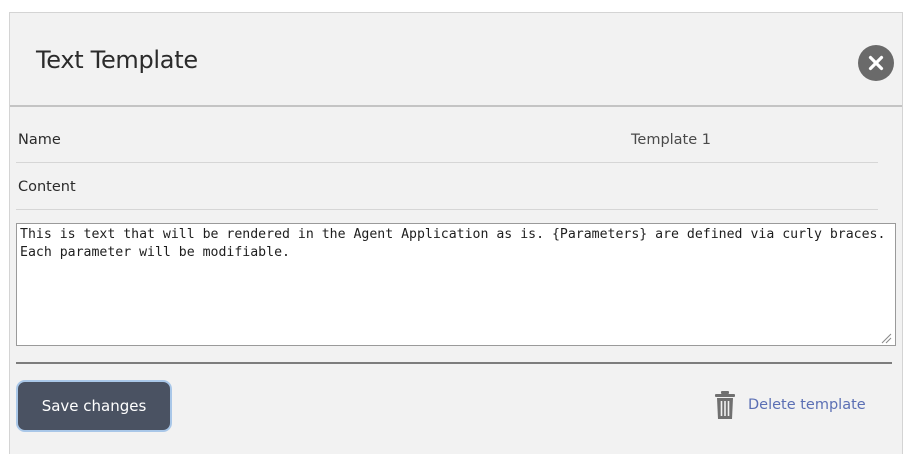  What do you see at coordinates (671, 140) in the screenshot?
I see `name-value: Template 1` at bounding box center [671, 140].